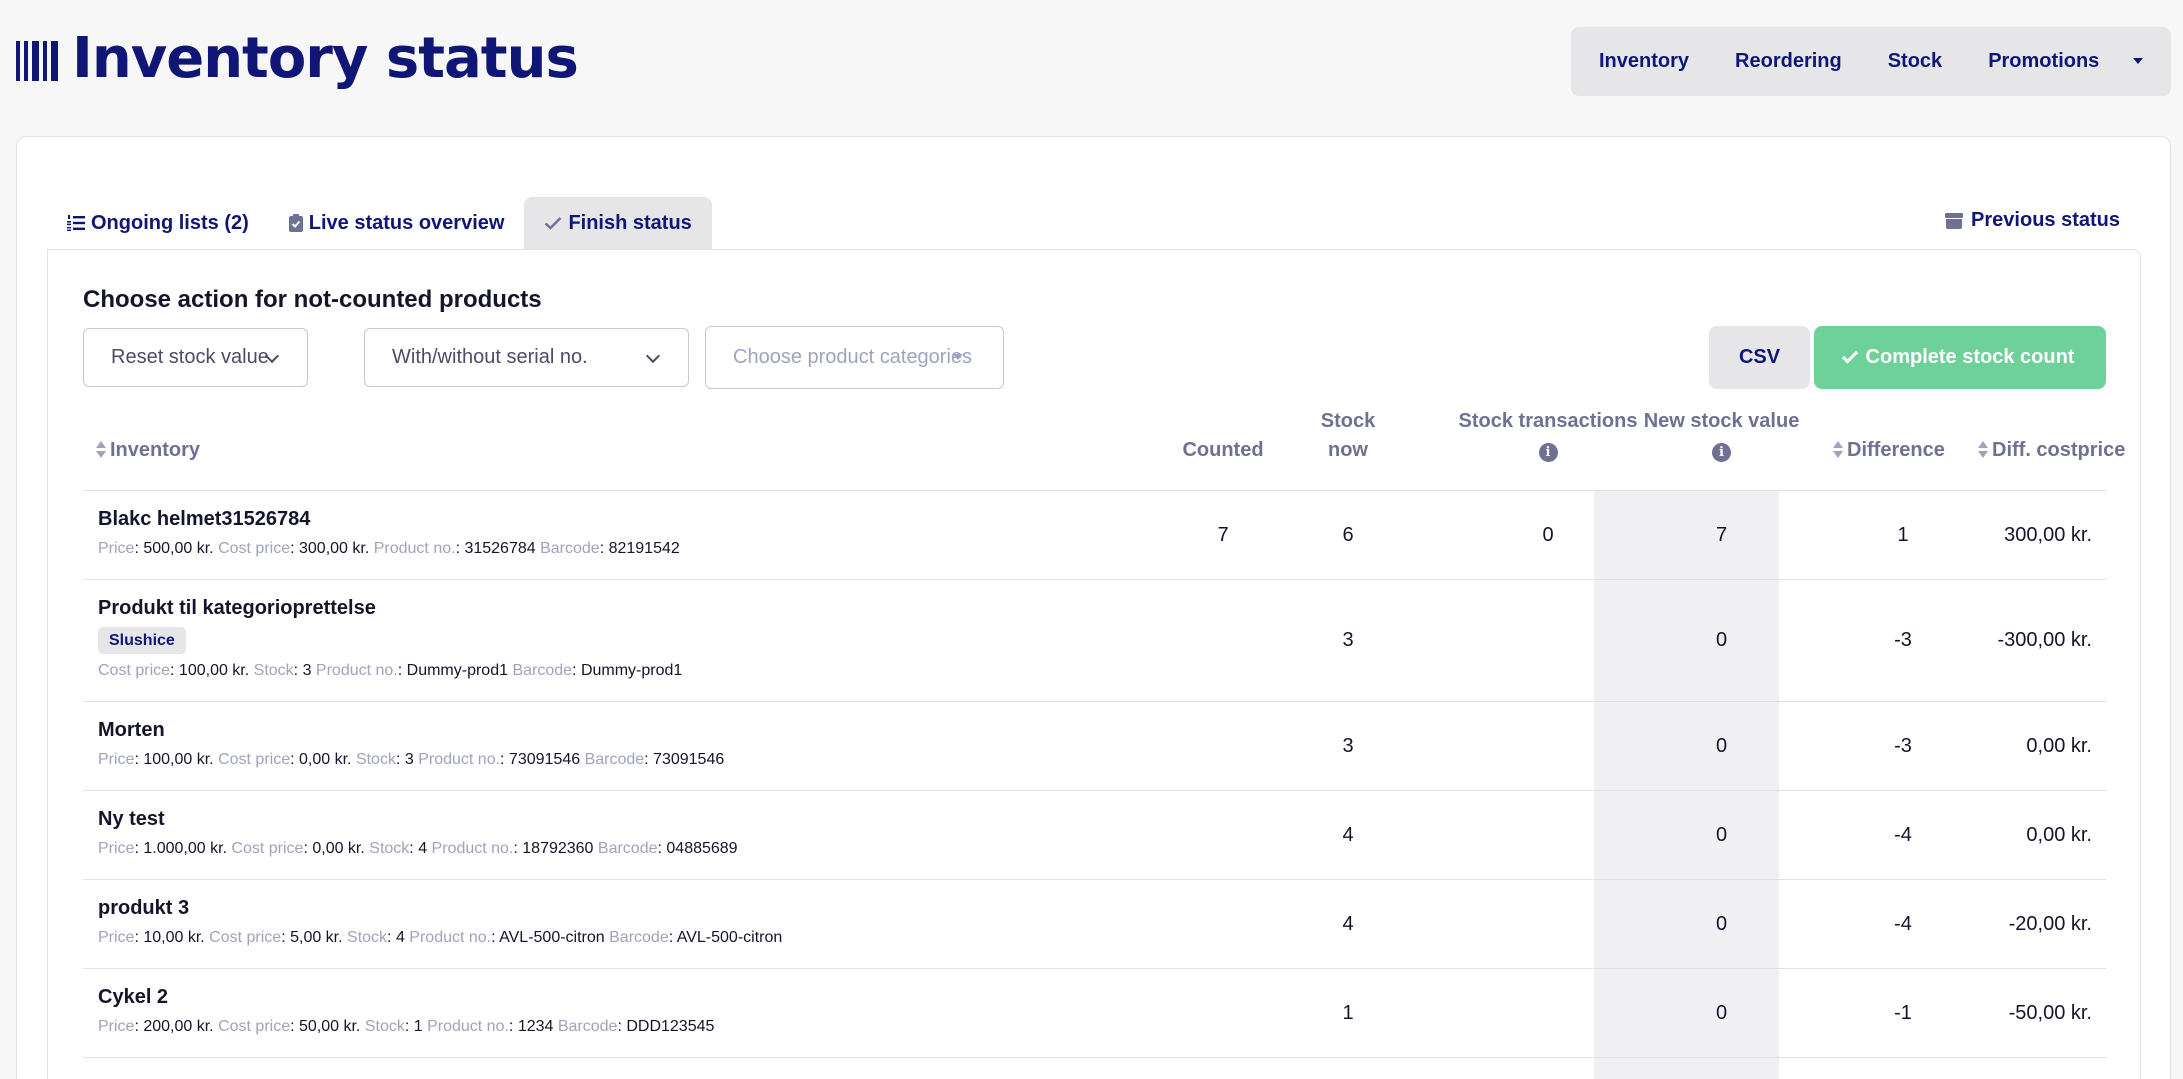 The height and width of the screenshot is (1079, 2183). Describe the element at coordinates (1838, 450) in the screenshot. I see `sort-icon` at that location.